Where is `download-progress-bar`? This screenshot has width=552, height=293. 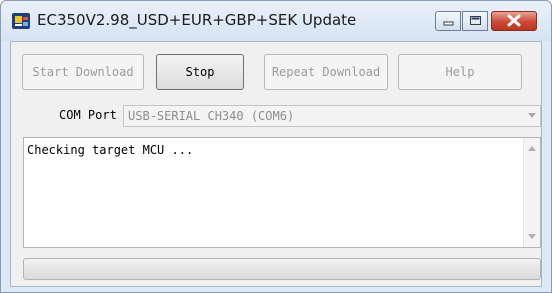 download-progress-bar is located at coordinates (282, 269).